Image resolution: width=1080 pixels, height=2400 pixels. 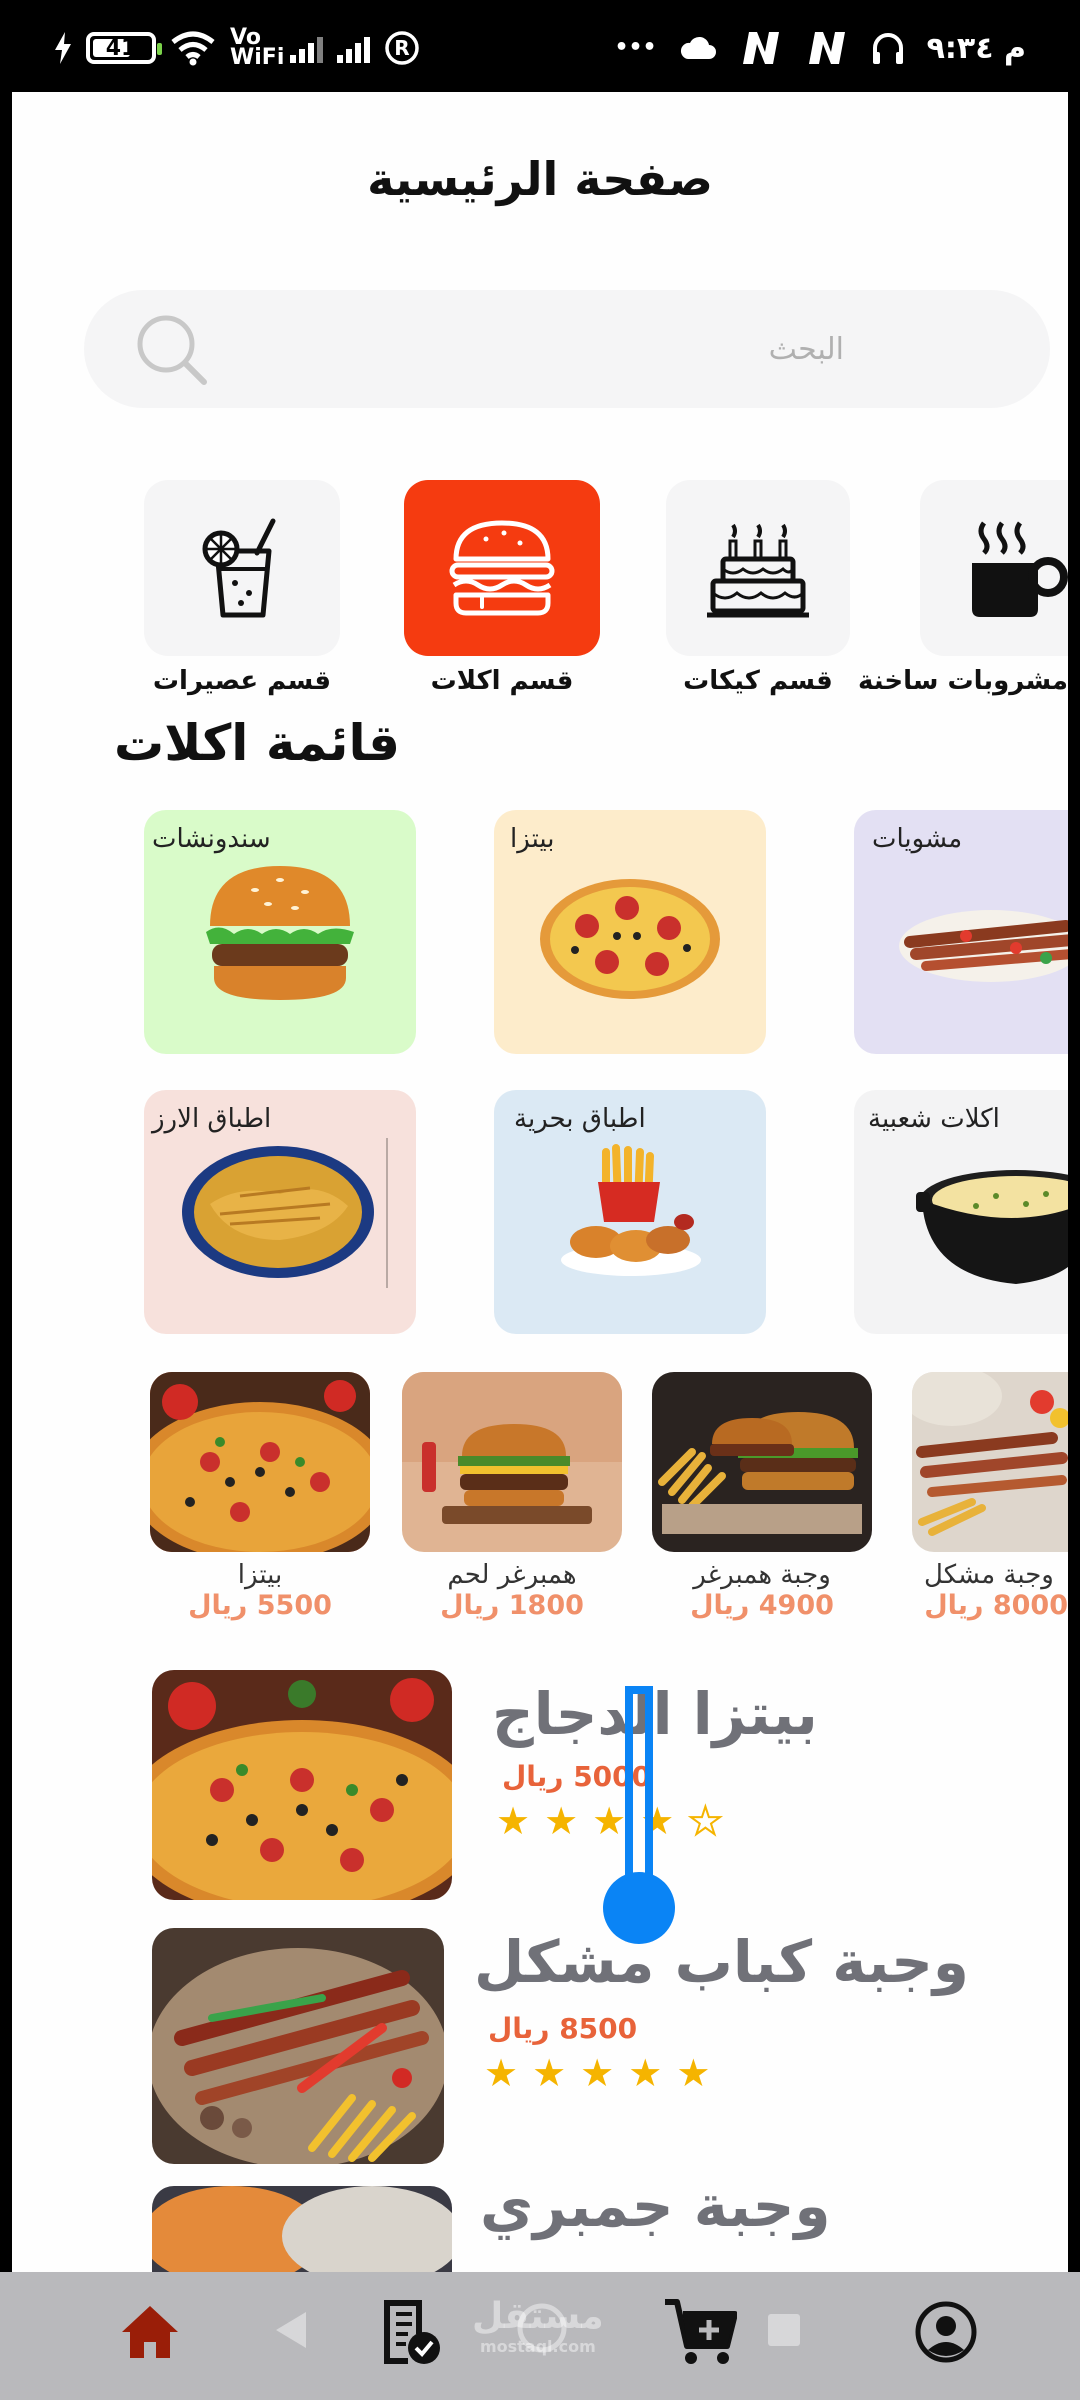 What do you see at coordinates (655, 2206) in the screenshot?
I see `list-item-title: وجبة جمبري` at bounding box center [655, 2206].